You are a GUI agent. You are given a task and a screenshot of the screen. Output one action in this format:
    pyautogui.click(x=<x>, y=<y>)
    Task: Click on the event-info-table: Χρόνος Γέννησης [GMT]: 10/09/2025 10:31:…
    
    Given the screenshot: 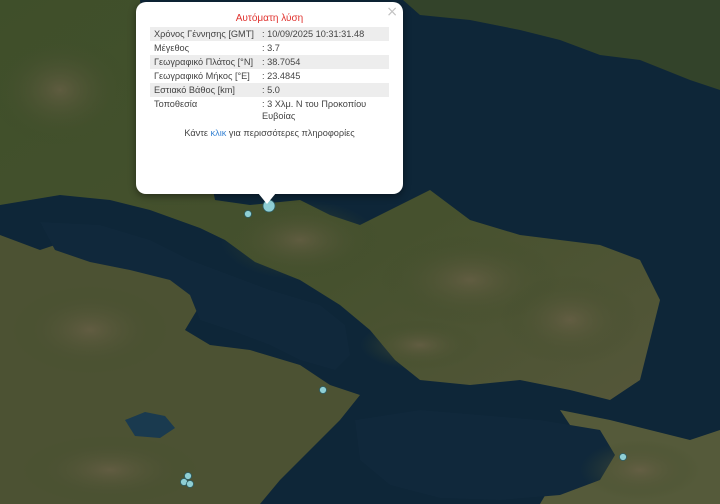 What is the action you would take?
    pyautogui.click(x=269, y=75)
    